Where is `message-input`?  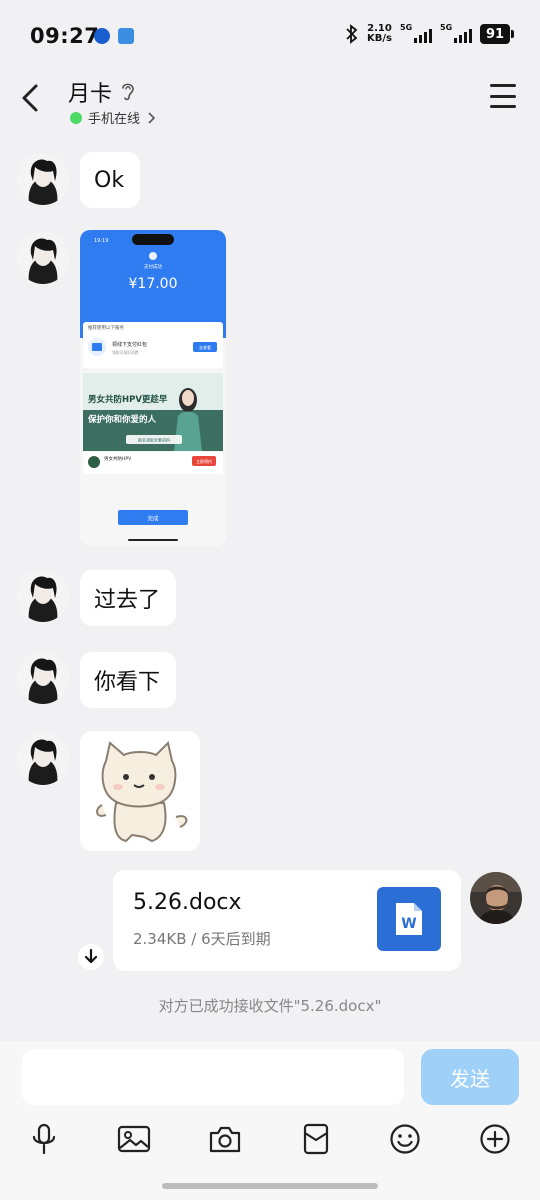
message-input is located at coordinates (213, 1077).